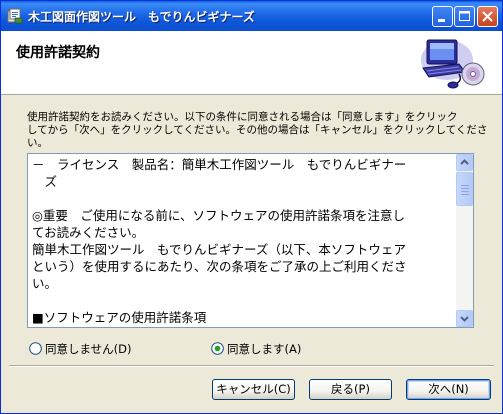 This screenshot has height=414, width=503. Describe the element at coordinates (217, 348) in the screenshot. I see `radio-selected-icon` at that location.